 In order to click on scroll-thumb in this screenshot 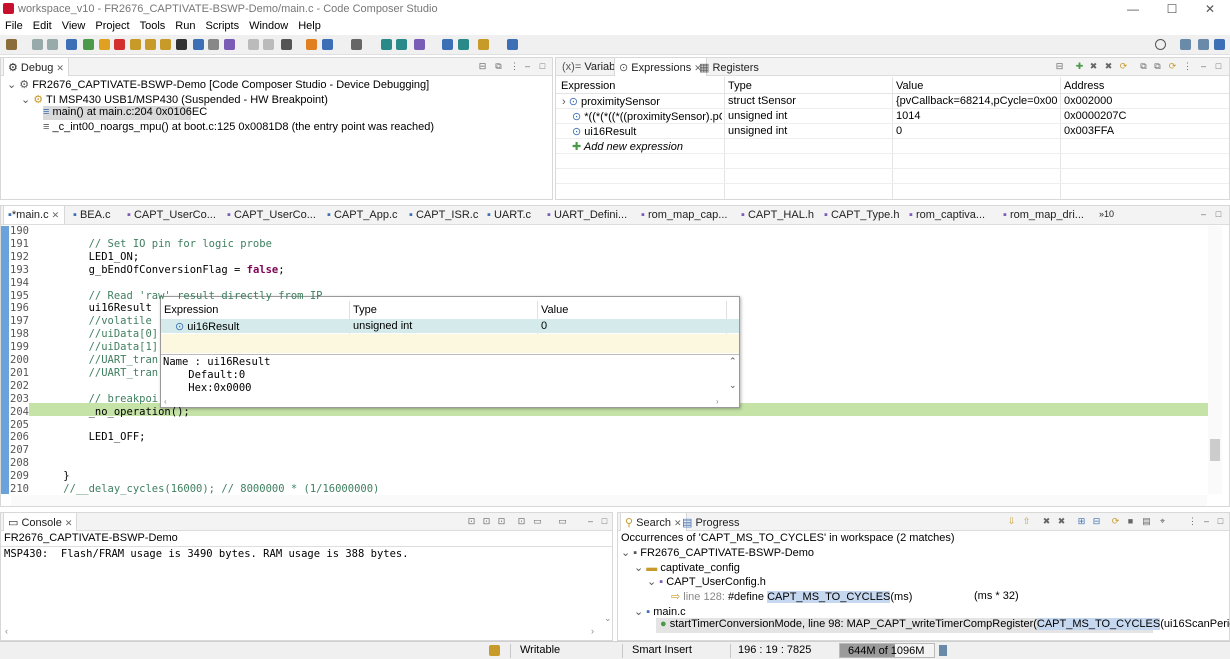, I will do `click(1215, 450)`.